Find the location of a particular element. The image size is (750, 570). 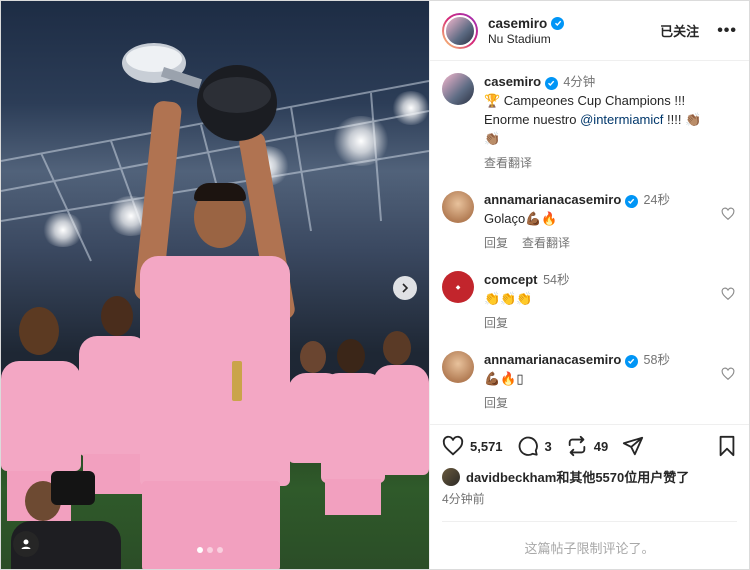

more-options-button: ••• is located at coordinates (727, 31).